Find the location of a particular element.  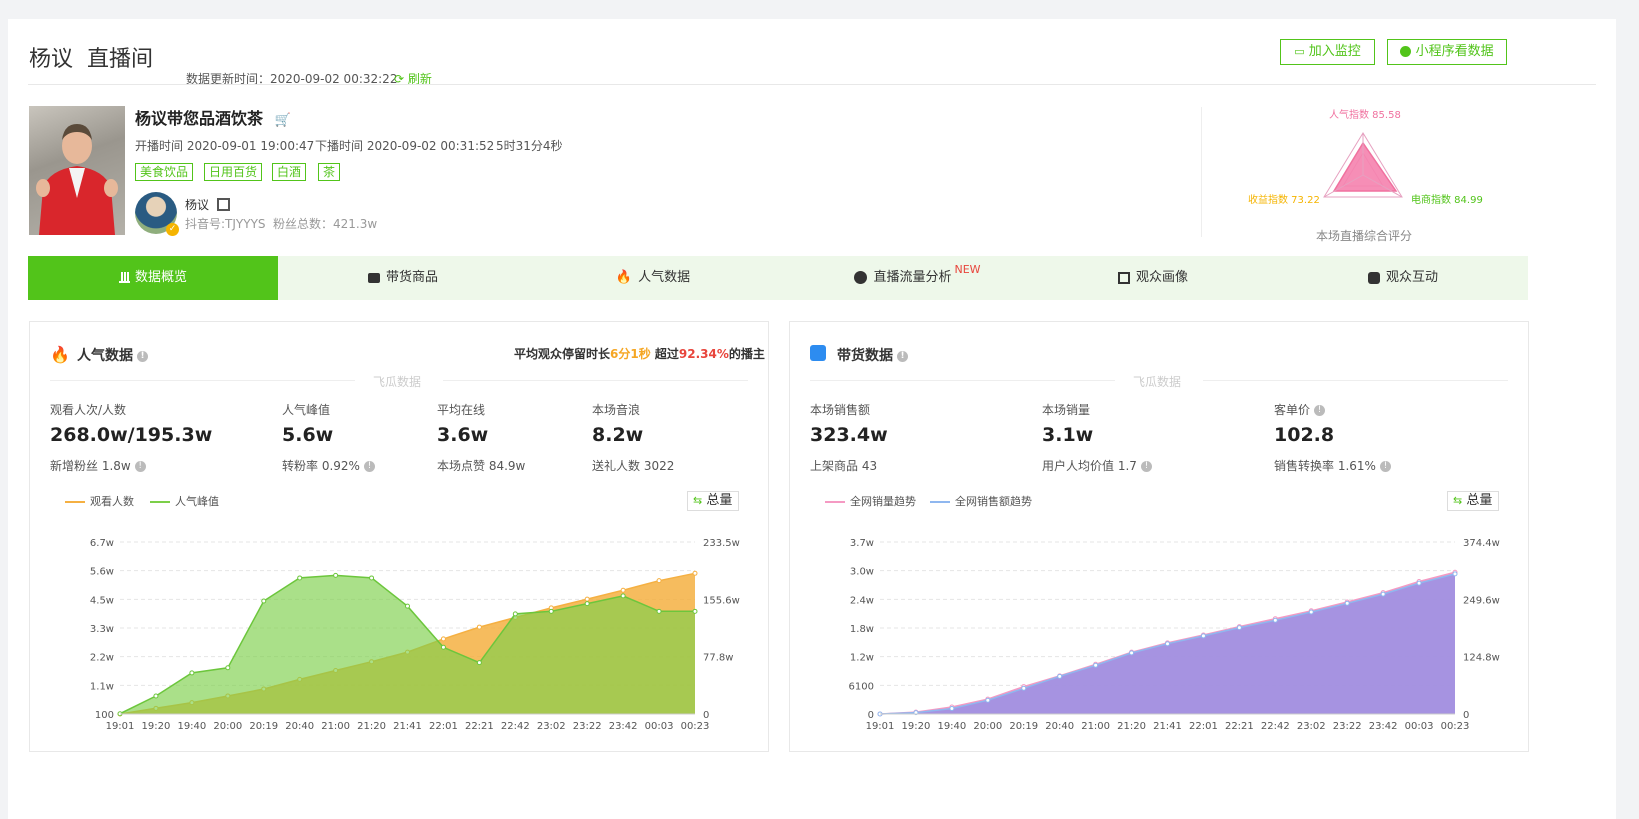

bar-chart-icon is located at coordinates (124, 277).